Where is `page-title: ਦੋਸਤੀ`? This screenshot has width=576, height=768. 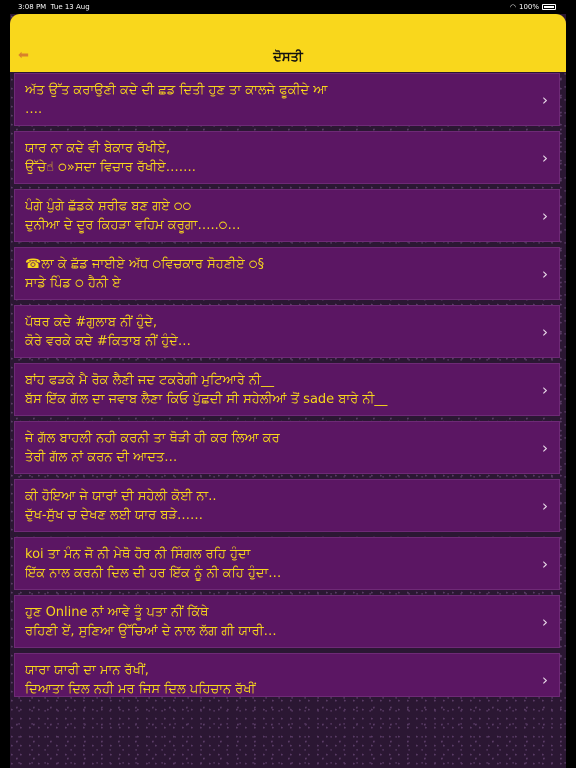
page-title: ਦੋਸਤੀ is located at coordinates (288, 57).